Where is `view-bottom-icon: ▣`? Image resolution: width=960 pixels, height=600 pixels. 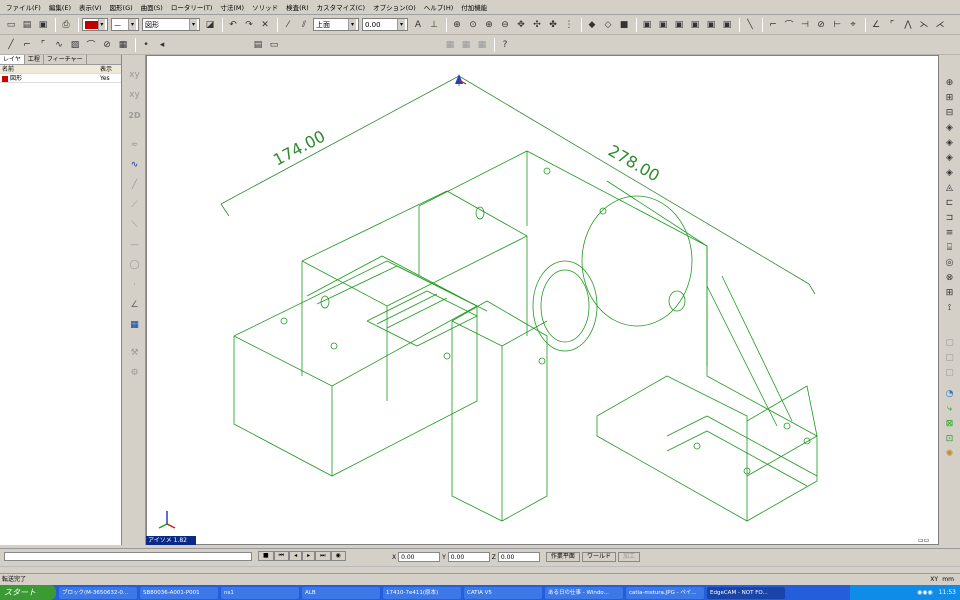
view-bottom-icon: ▣ is located at coordinates (711, 25).